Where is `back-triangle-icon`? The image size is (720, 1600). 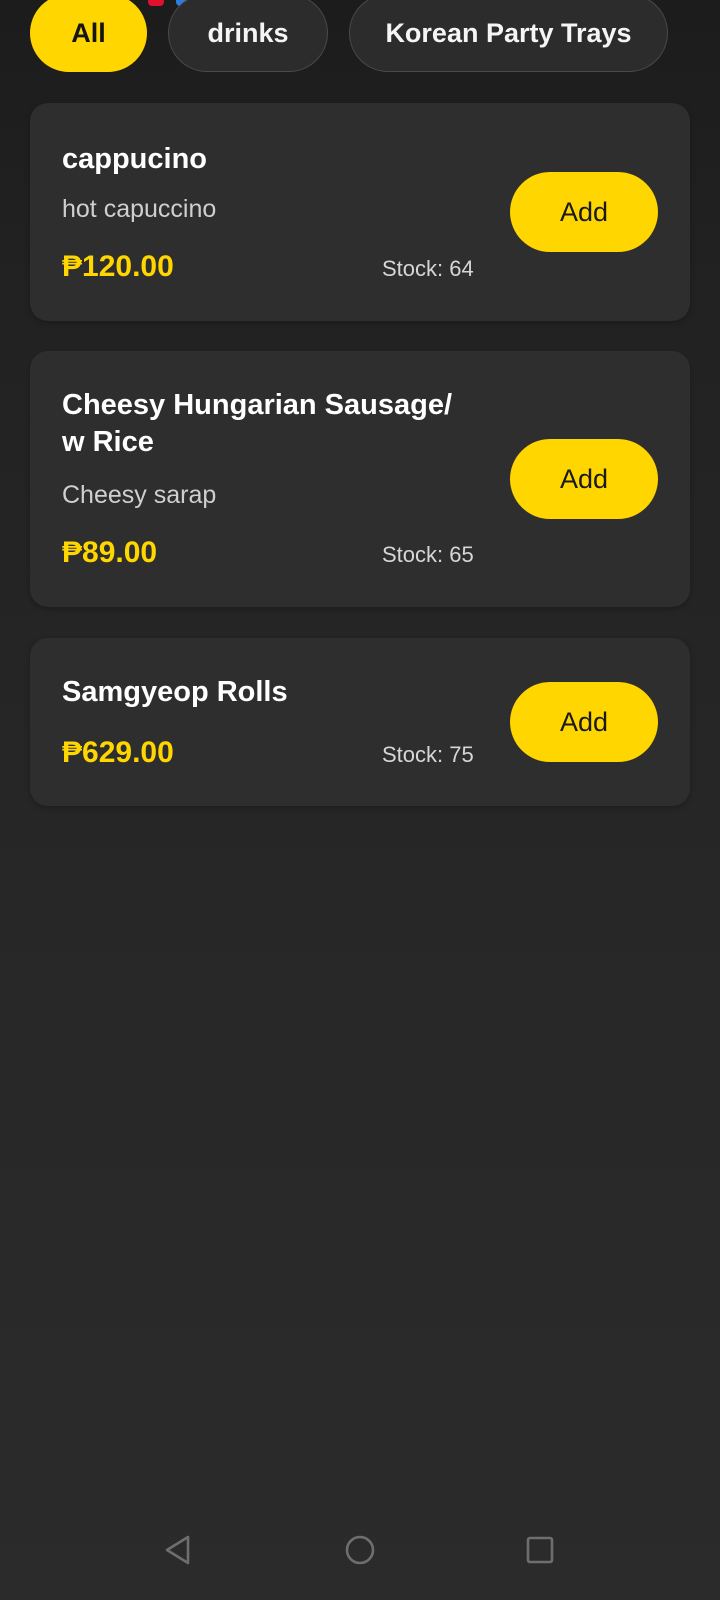 back-triangle-icon is located at coordinates (178, 1550).